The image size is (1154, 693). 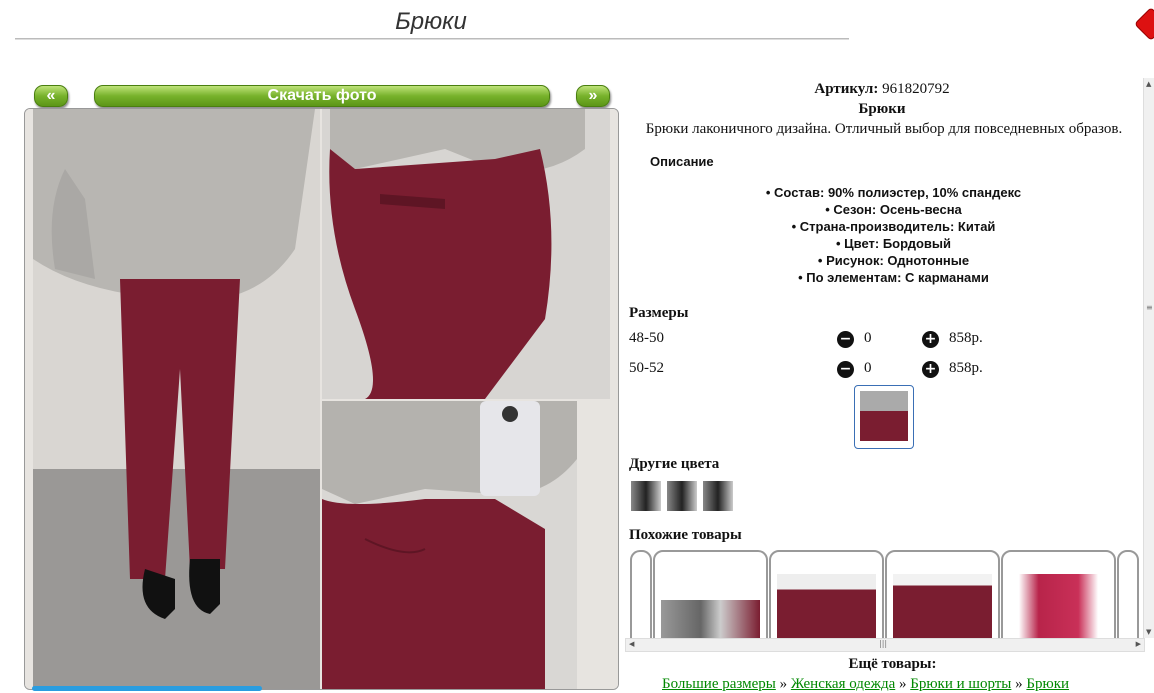 I want to click on sku-label: Артикул:, so click(x=846, y=89).